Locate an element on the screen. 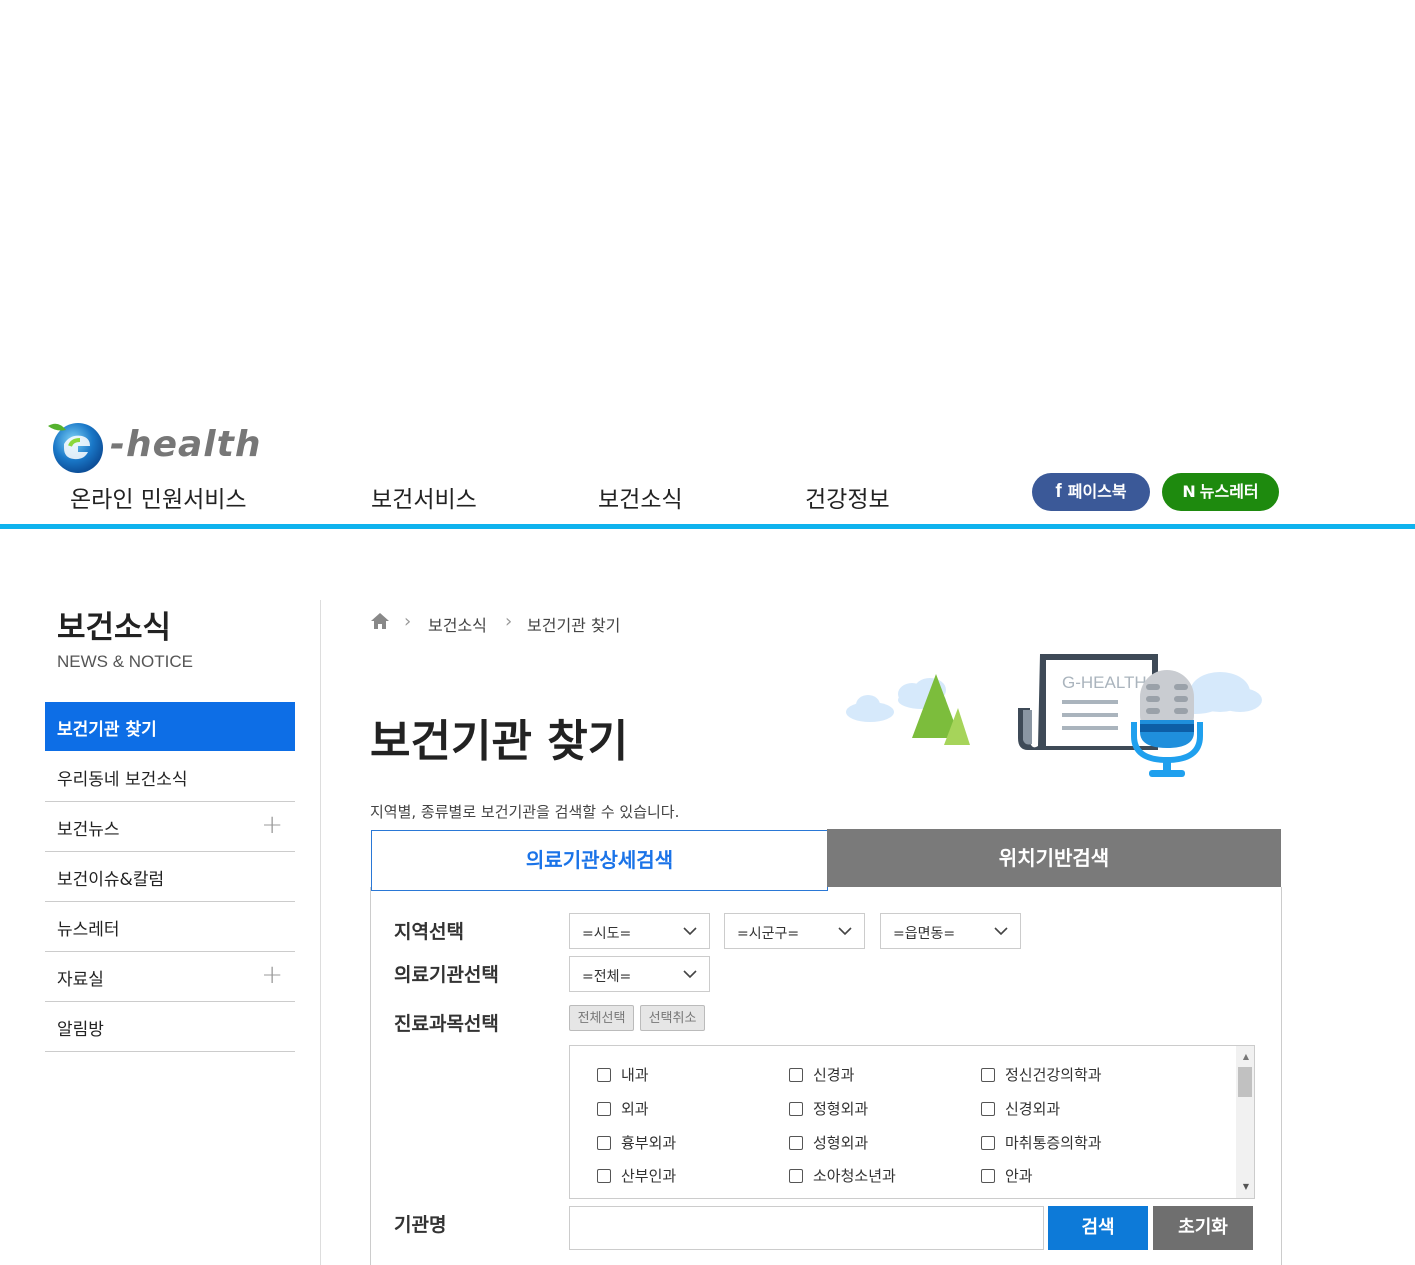  department-label-text: 신경외과 is located at coordinates (1033, 1109).